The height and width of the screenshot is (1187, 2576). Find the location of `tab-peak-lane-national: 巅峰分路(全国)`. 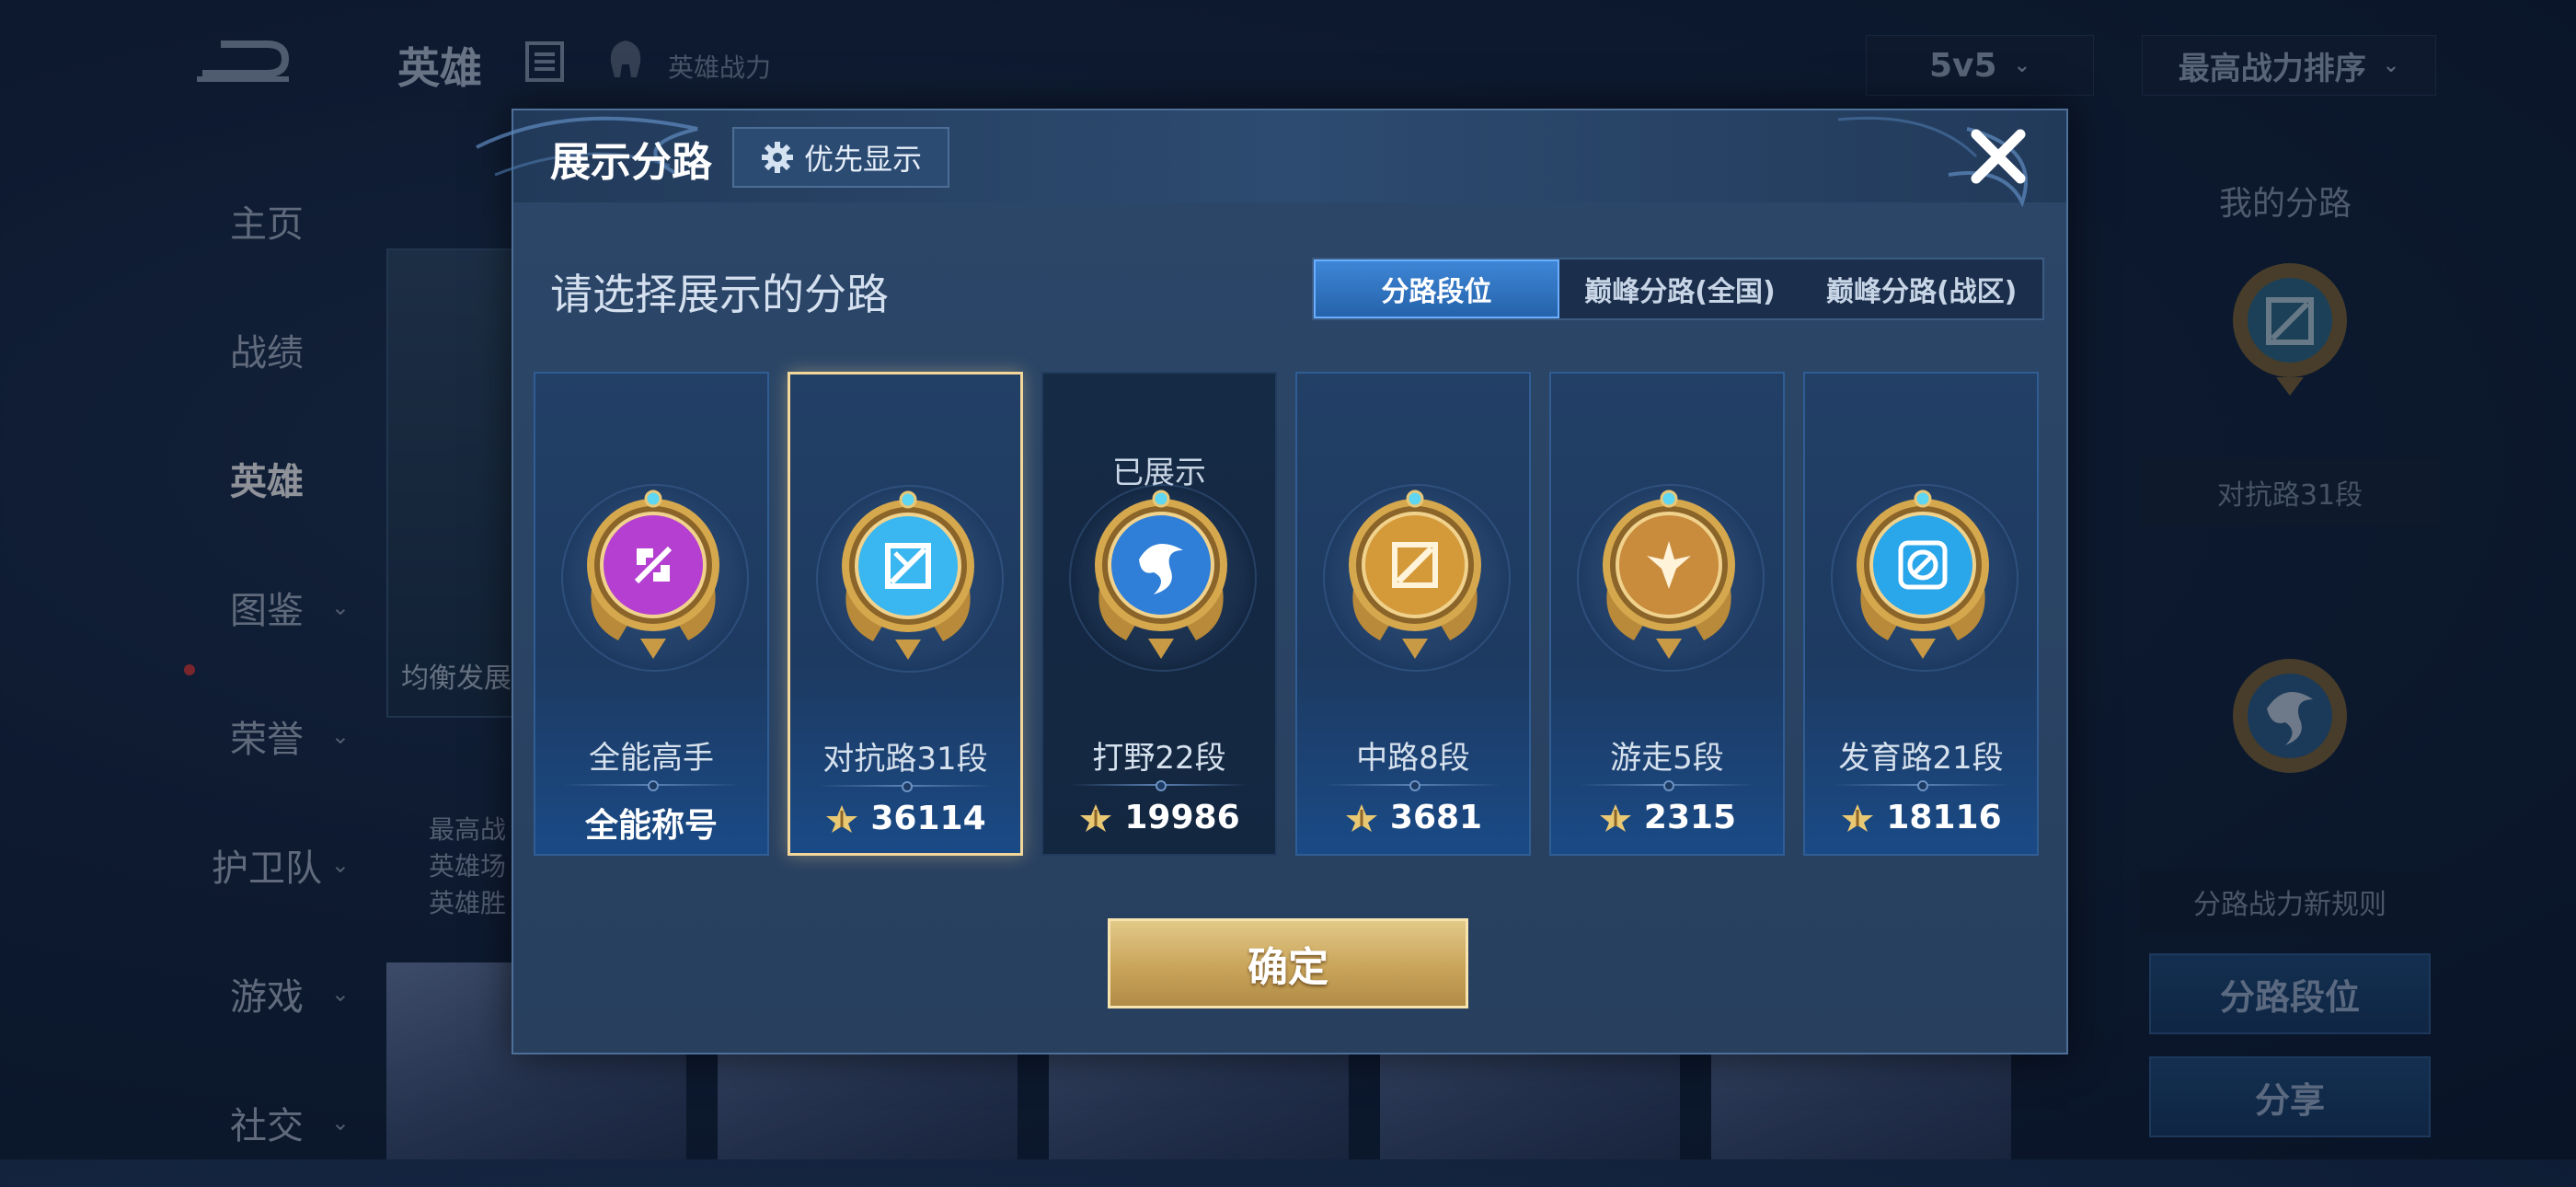

tab-peak-lane-national: 巅峰分路(全国) is located at coordinates (1680, 288).